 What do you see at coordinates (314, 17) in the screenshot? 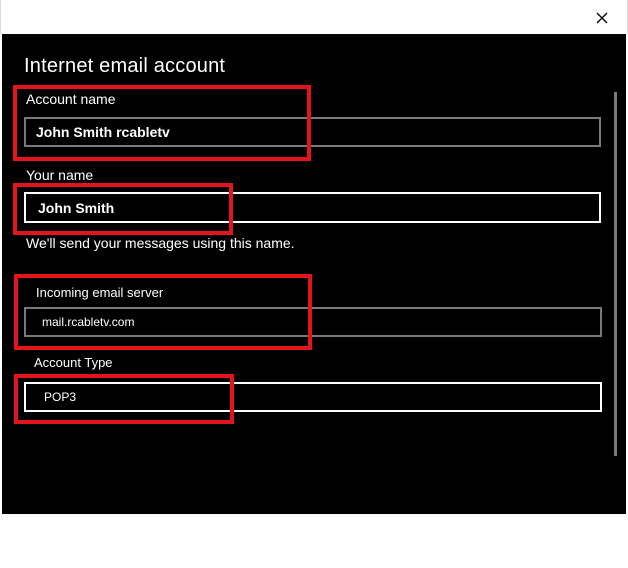
I see `title-bar` at bounding box center [314, 17].